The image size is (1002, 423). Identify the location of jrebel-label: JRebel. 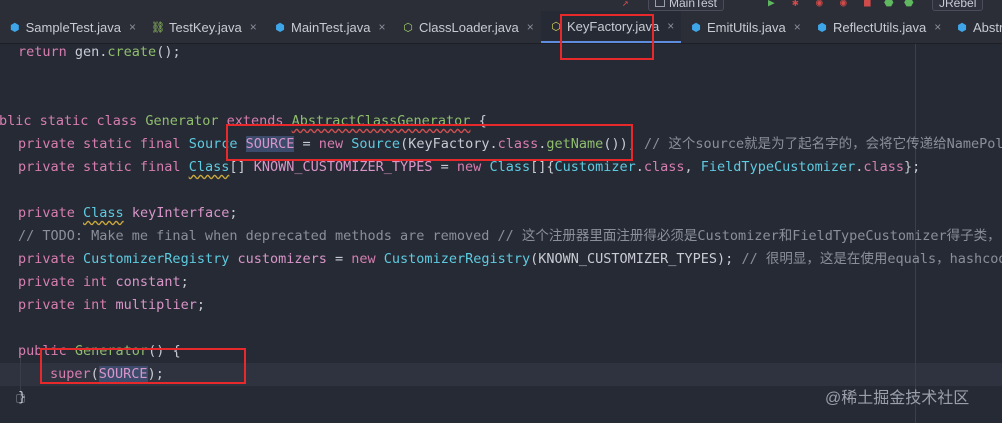
(958, 5).